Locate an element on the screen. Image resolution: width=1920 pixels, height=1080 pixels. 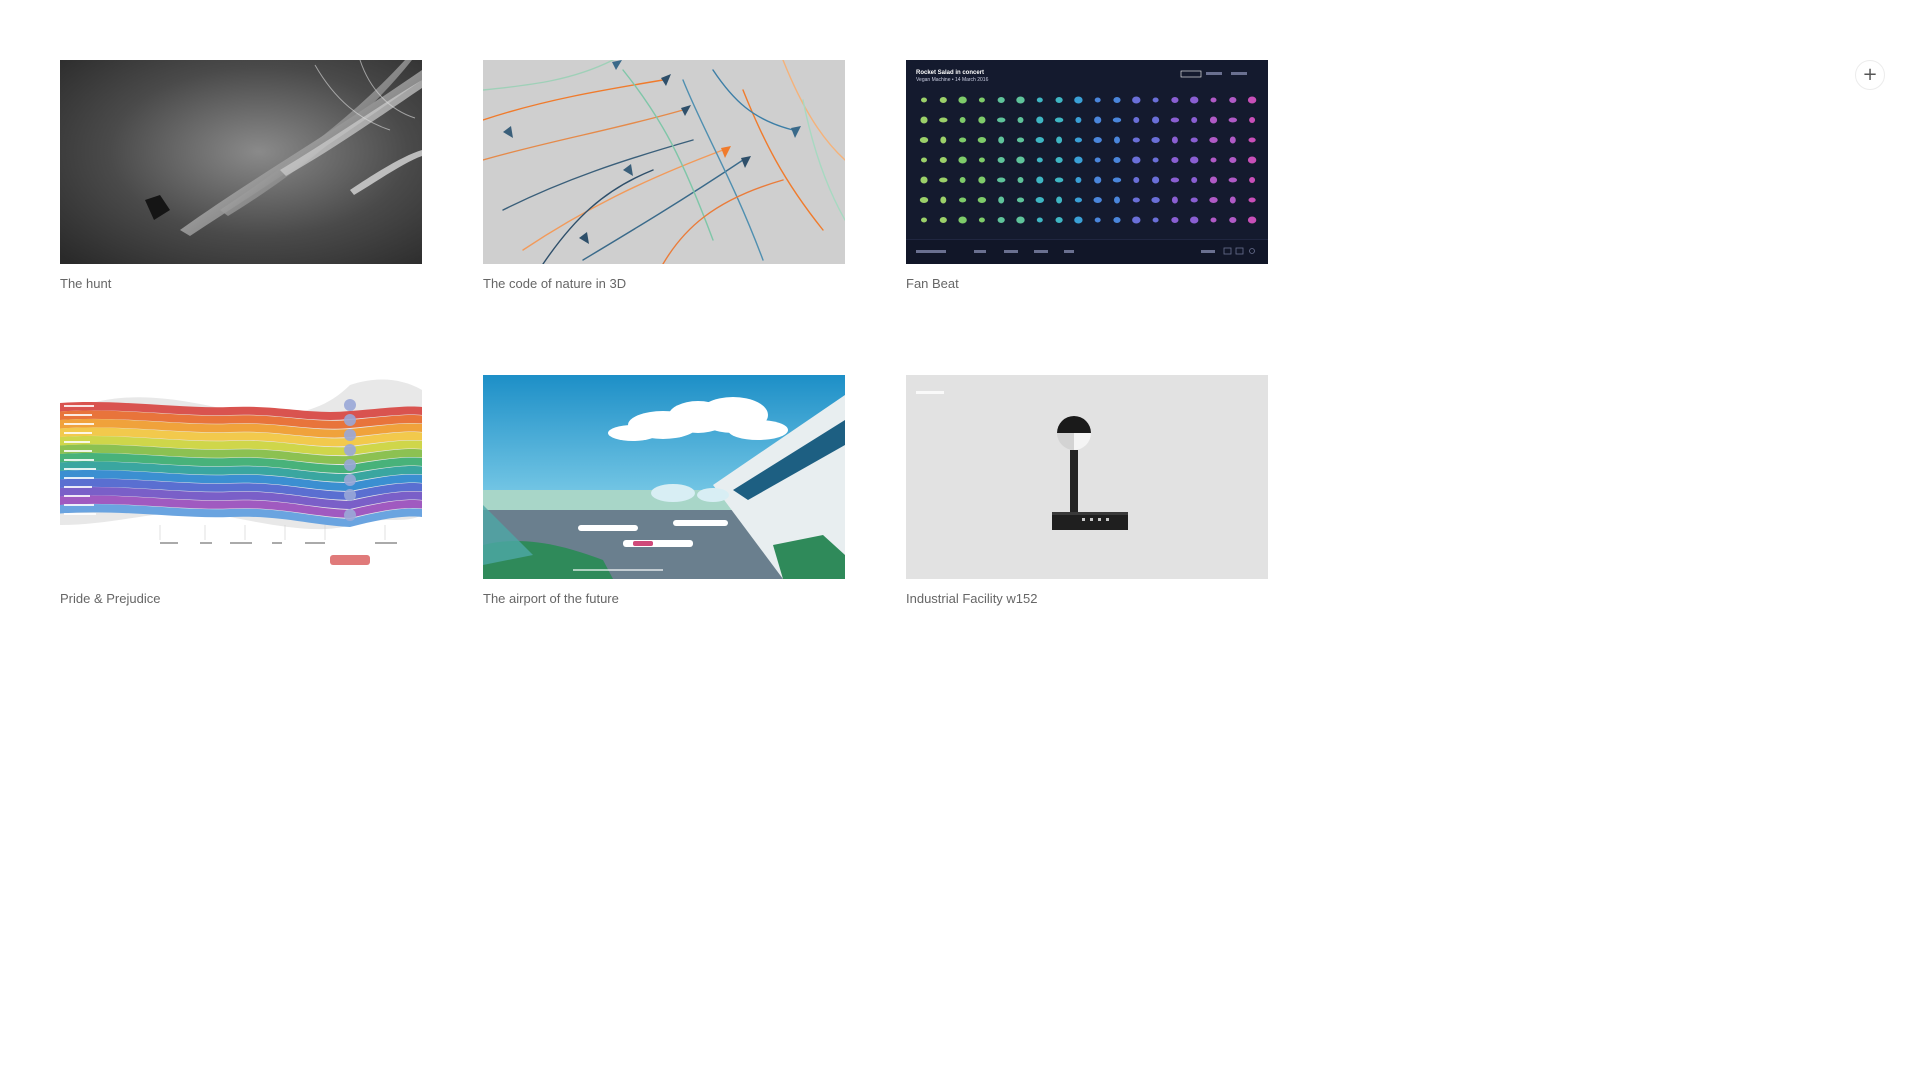
project-card-pride-prejudice: Pride & Prejudice is located at coordinates (241, 491).